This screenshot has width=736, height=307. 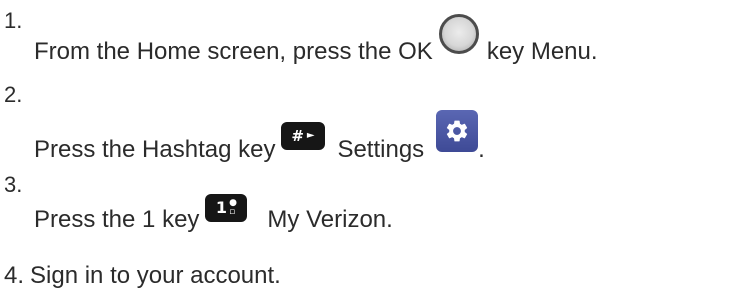 I want to click on one-key-label: 1, so click(x=221, y=207).